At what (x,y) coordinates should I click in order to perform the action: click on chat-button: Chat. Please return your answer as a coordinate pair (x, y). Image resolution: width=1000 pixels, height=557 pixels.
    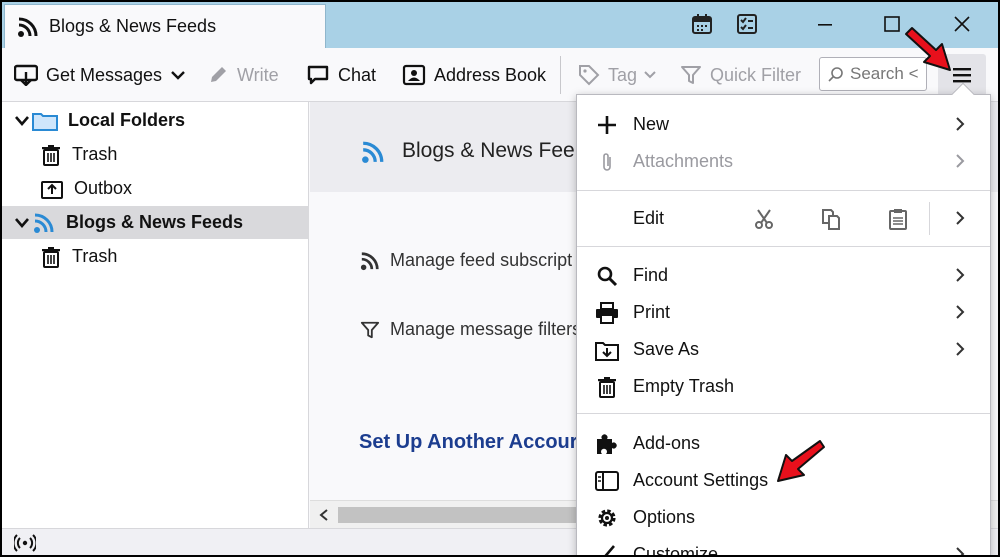
    Looking at the image, I should click on (341, 75).